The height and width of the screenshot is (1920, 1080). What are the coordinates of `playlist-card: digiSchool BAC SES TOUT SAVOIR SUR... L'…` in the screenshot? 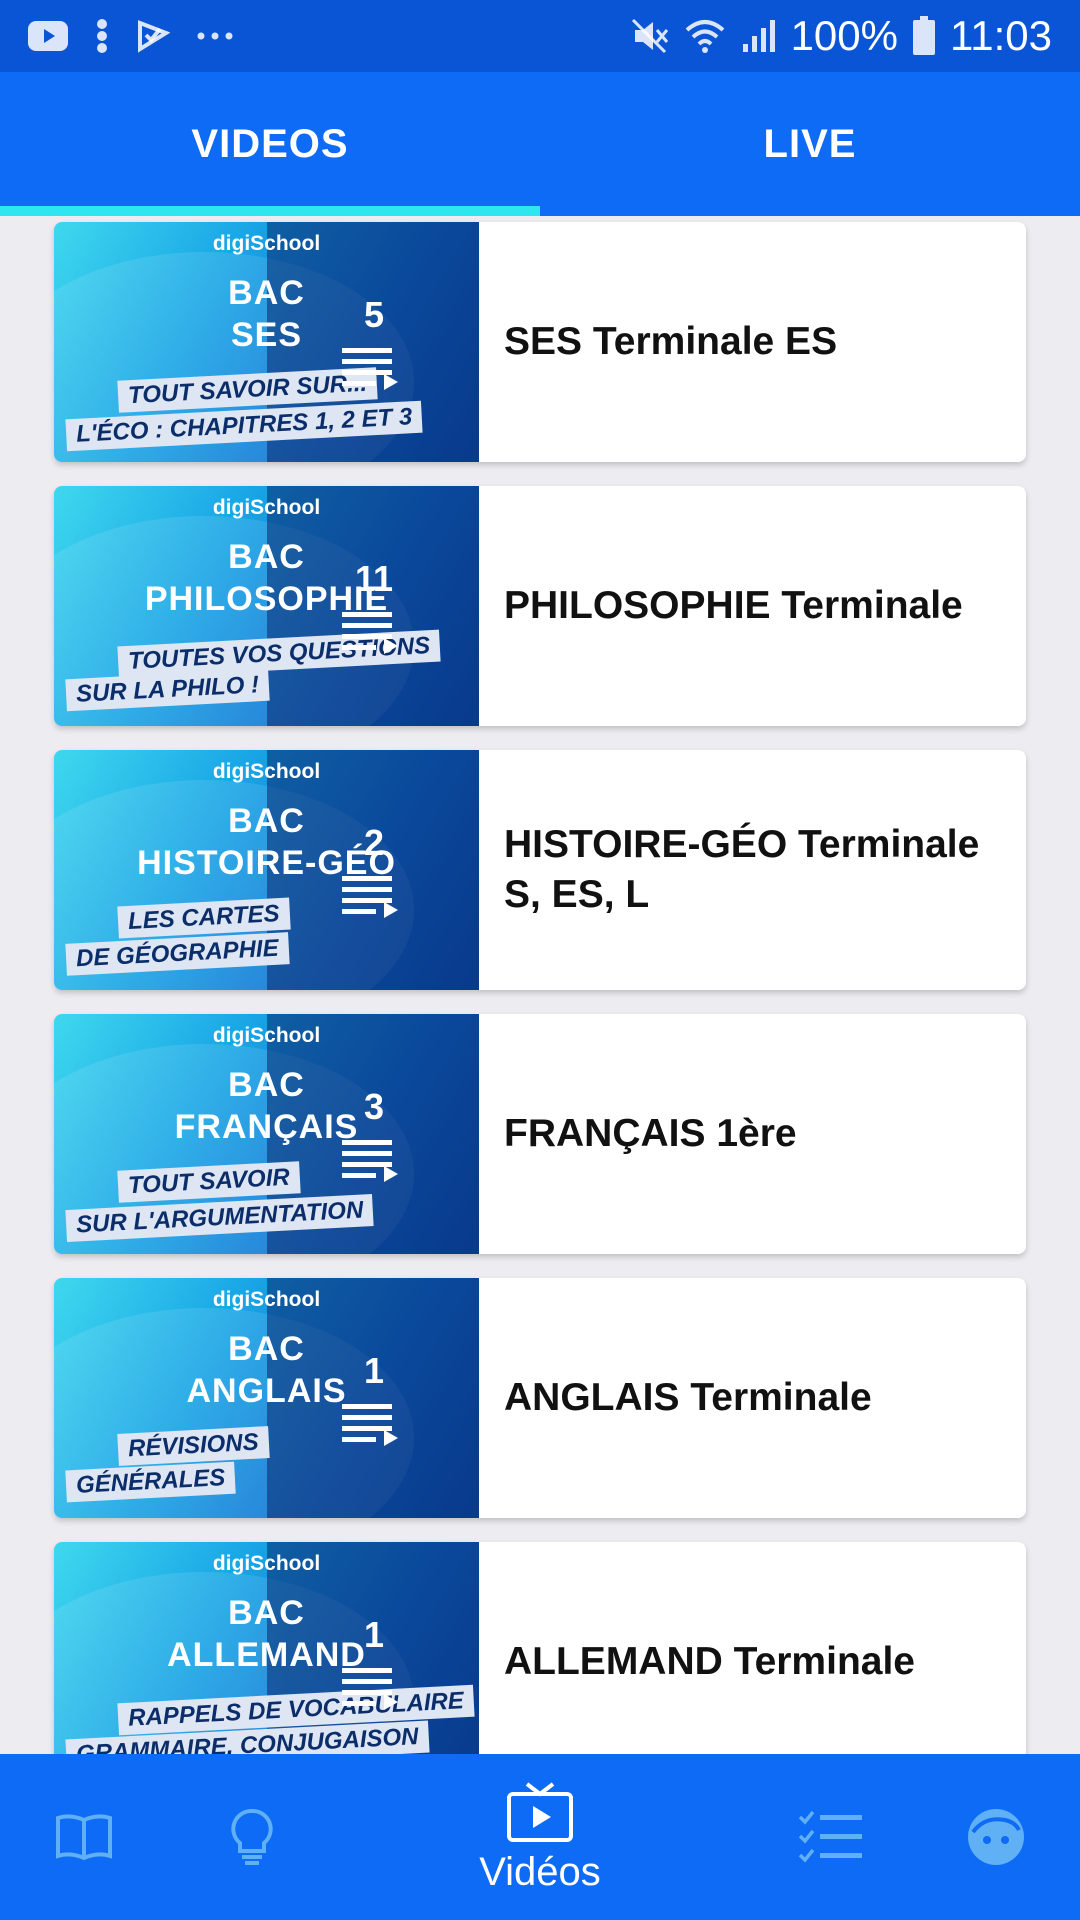 It's located at (540, 342).